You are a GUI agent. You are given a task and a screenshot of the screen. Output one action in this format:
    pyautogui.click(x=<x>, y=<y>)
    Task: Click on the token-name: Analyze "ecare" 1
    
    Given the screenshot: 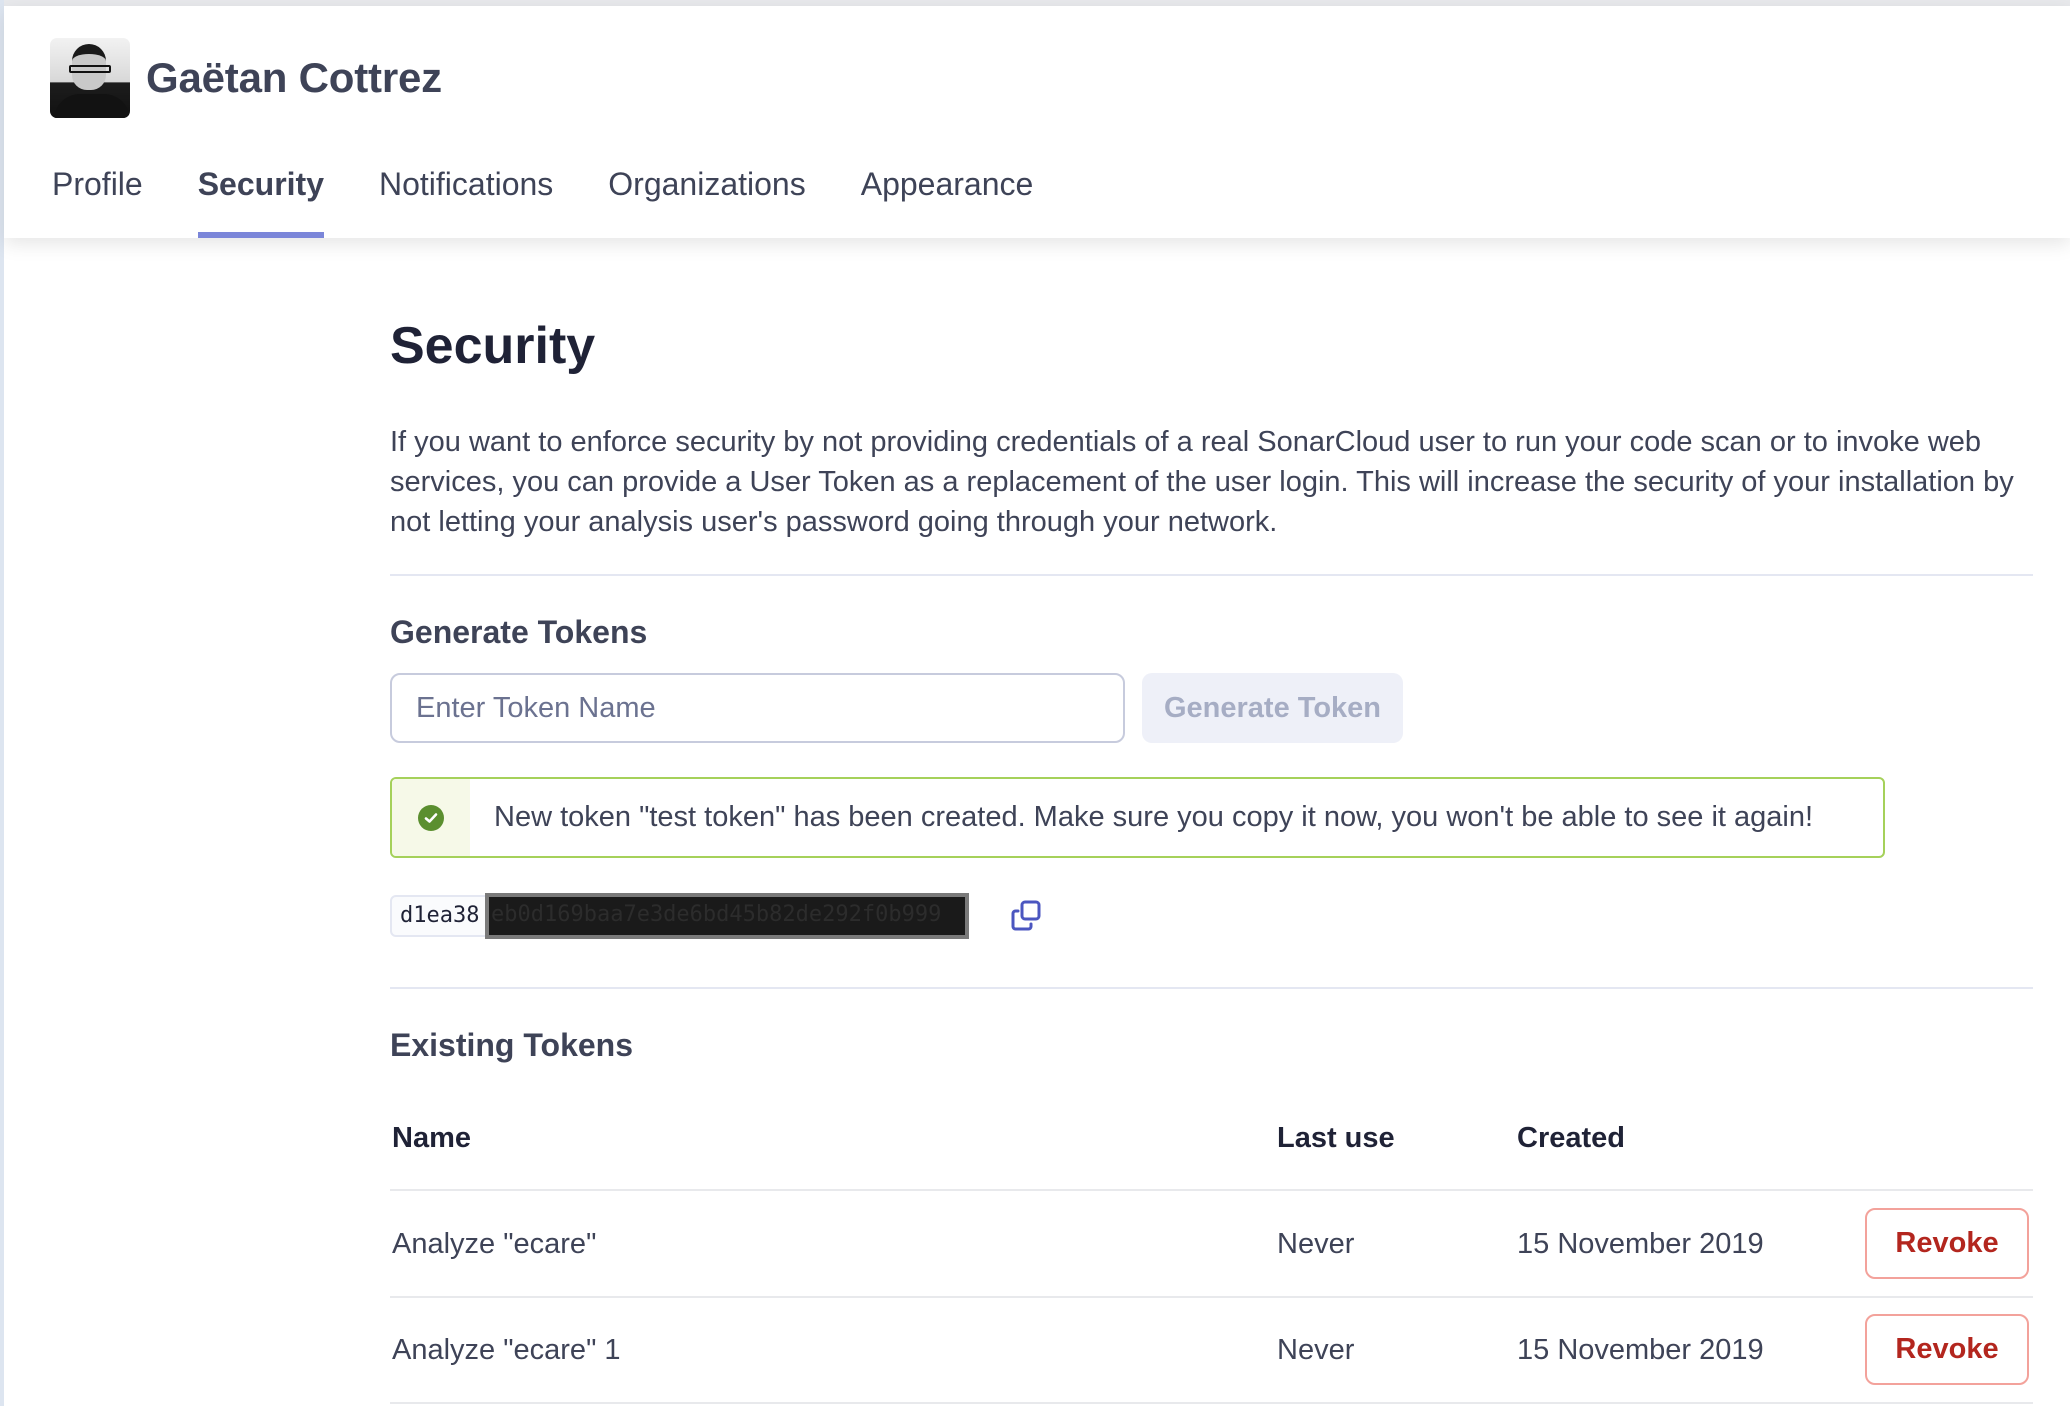 What is the action you would take?
    pyautogui.click(x=506, y=1350)
    